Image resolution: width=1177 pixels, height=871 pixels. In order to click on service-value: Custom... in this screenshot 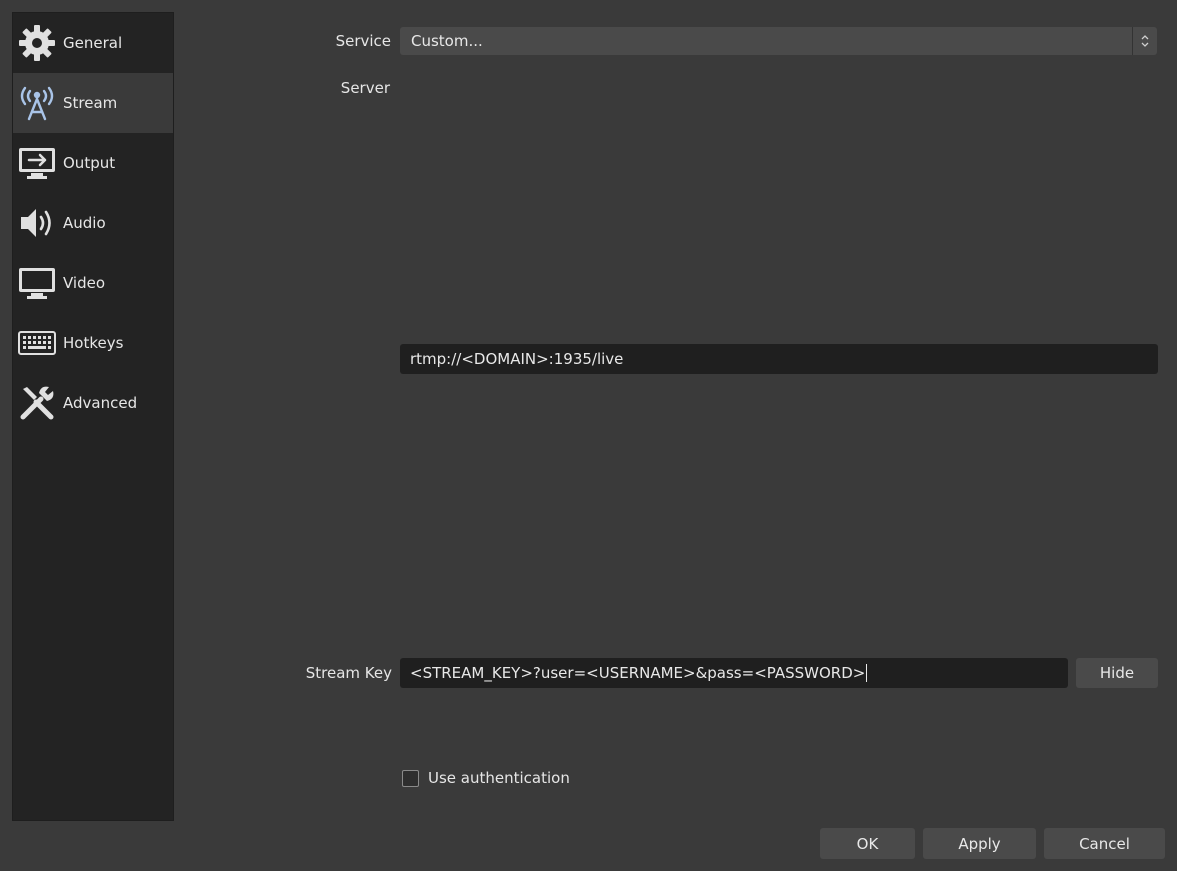, I will do `click(447, 41)`.